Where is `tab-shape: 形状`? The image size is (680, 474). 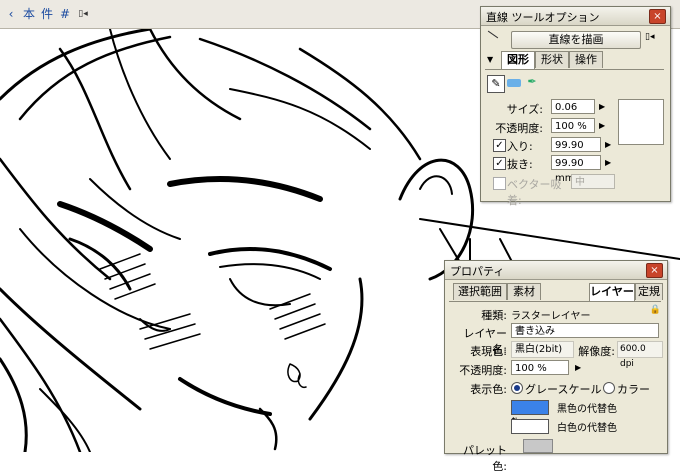 tab-shape: 形状 is located at coordinates (552, 59).